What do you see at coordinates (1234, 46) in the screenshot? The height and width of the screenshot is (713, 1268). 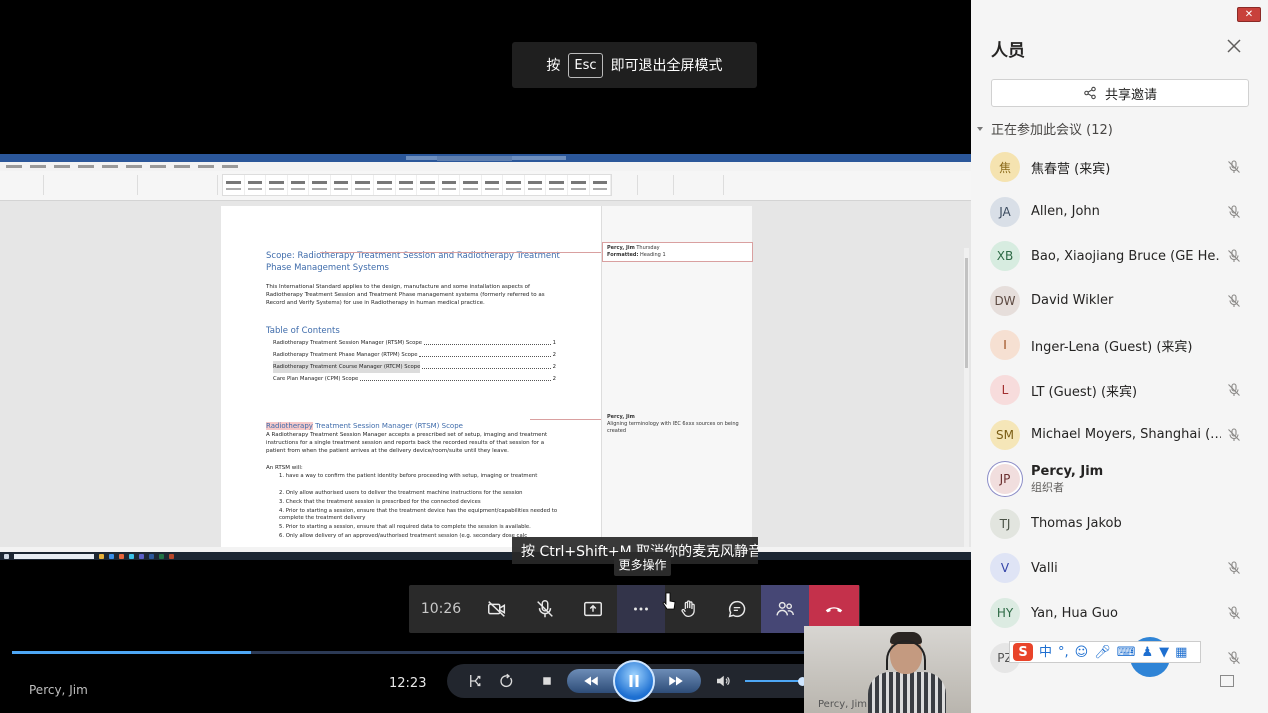 I see `close-icon` at bounding box center [1234, 46].